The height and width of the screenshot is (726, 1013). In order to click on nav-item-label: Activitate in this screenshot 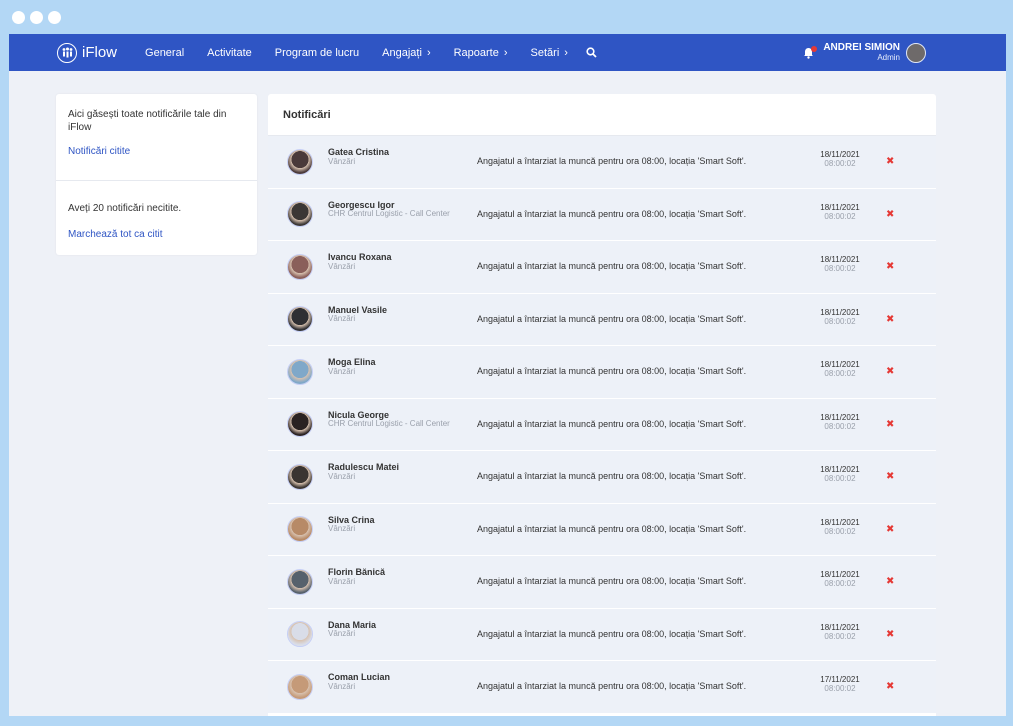, I will do `click(229, 52)`.